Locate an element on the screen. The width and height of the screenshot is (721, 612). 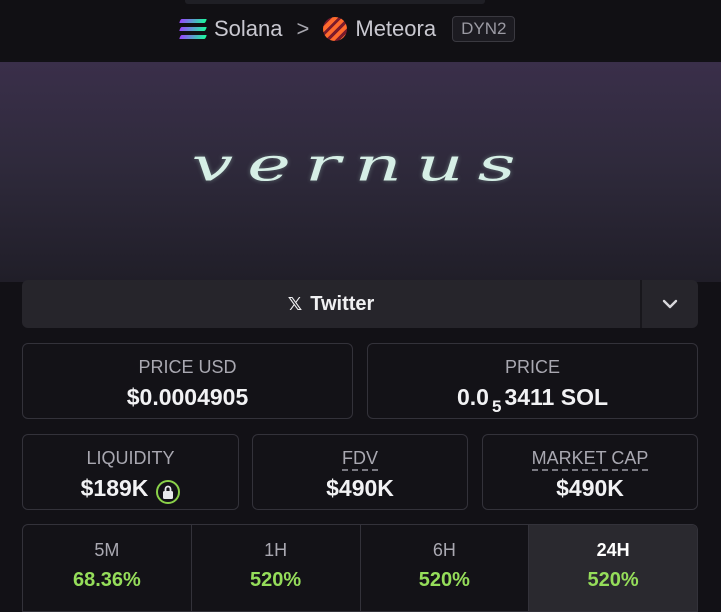
breadcrumb: Solana > Meteora DYN2 is located at coordinates (347, 29).